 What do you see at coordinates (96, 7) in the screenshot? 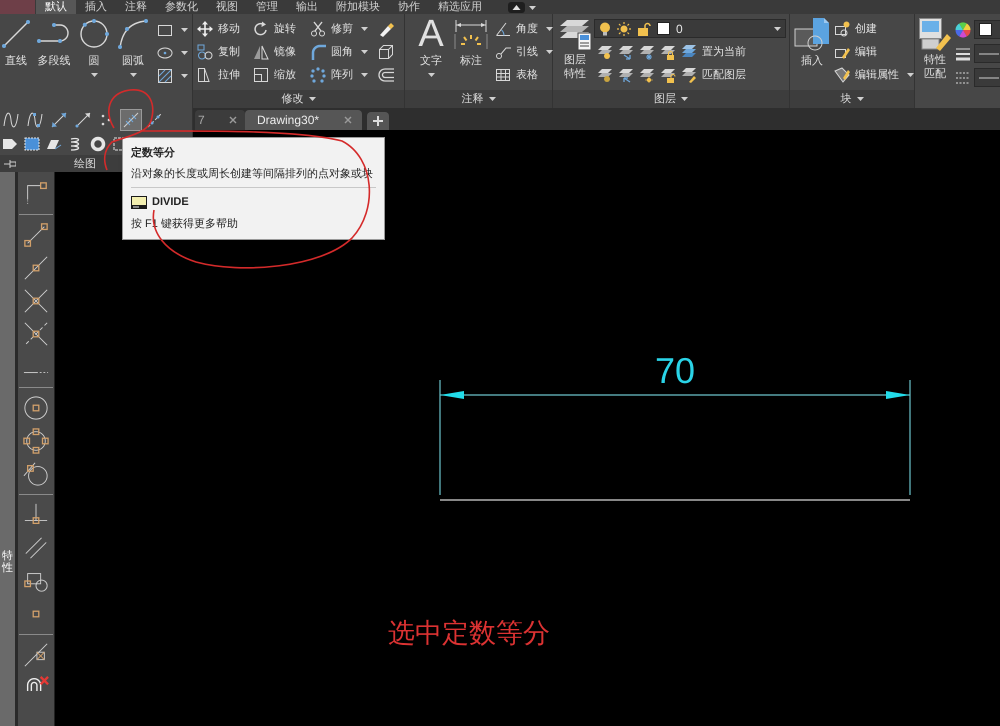
I see `ribbon-tab: 插入` at bounding box center [96, 7].